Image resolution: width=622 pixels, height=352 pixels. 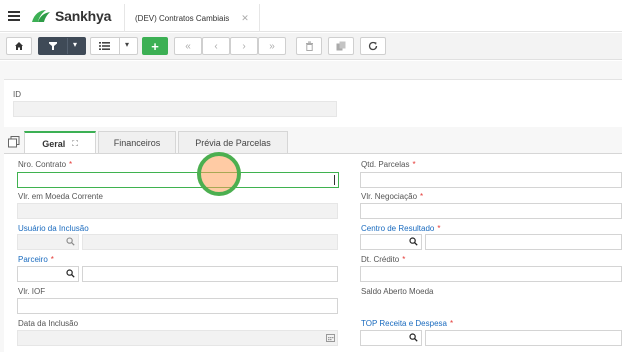 What do you see at coordinates (53, 228) in the screenshot?
I see `usuario-inclusao-label: Usuário da Inclusão` at bounding box center [53, 228].